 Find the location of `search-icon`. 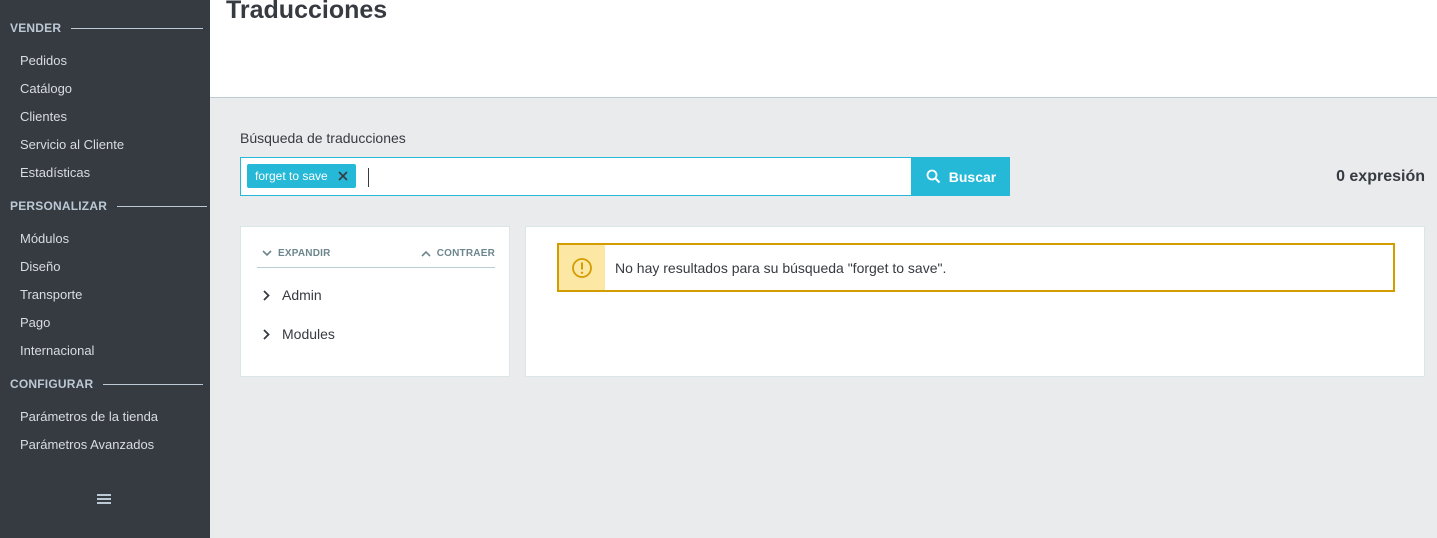

search-icon is located at coordinates (933, 176).